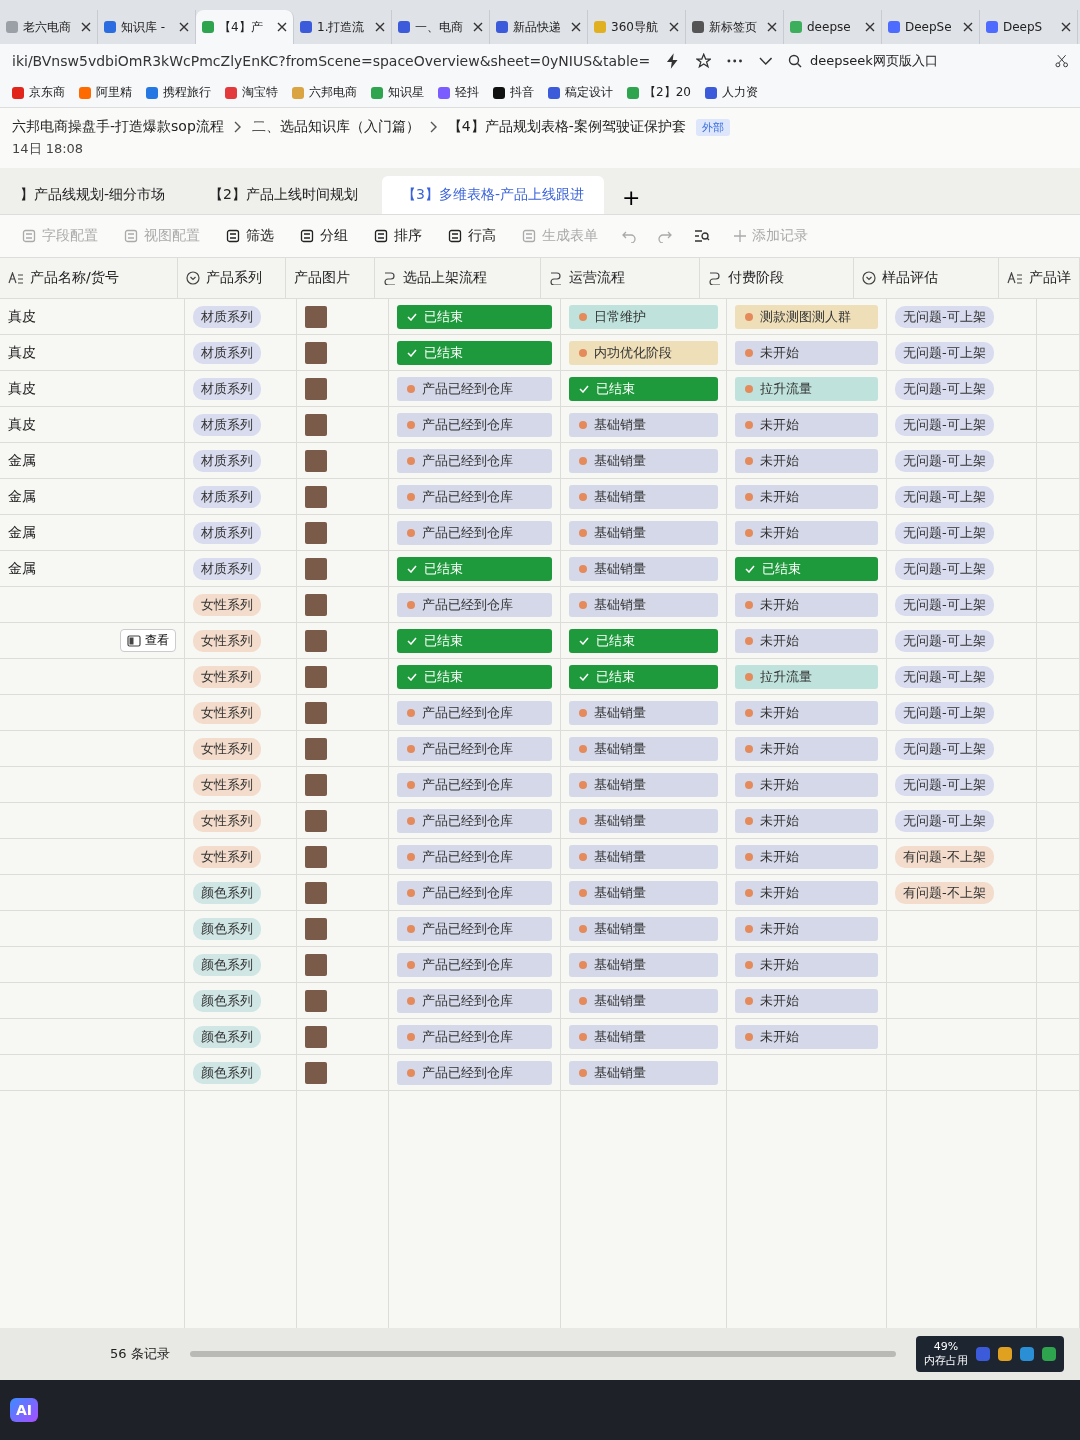 This screenshot has width=1080, height=1440. What do you see at coordinates (250, 236) in the screenshot?
I see `filter-button: 筛选` at bounding box center [250, 236].